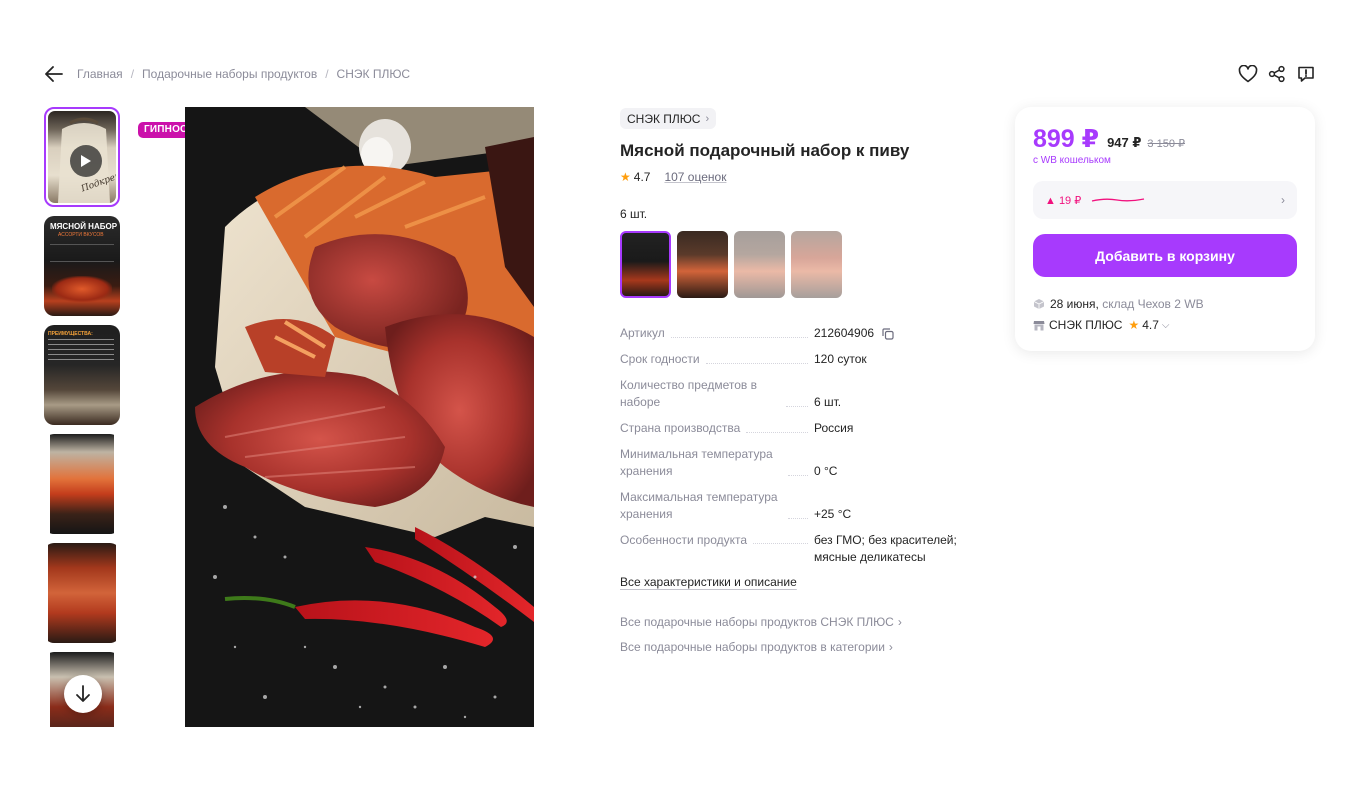 Image resolution: width=1360 pixels, height=795 pixels. What do you see at coordinates (1124, 142) in the screenshot?
I see `price-current: 947 ₽` at bounding box center [1124, 142].